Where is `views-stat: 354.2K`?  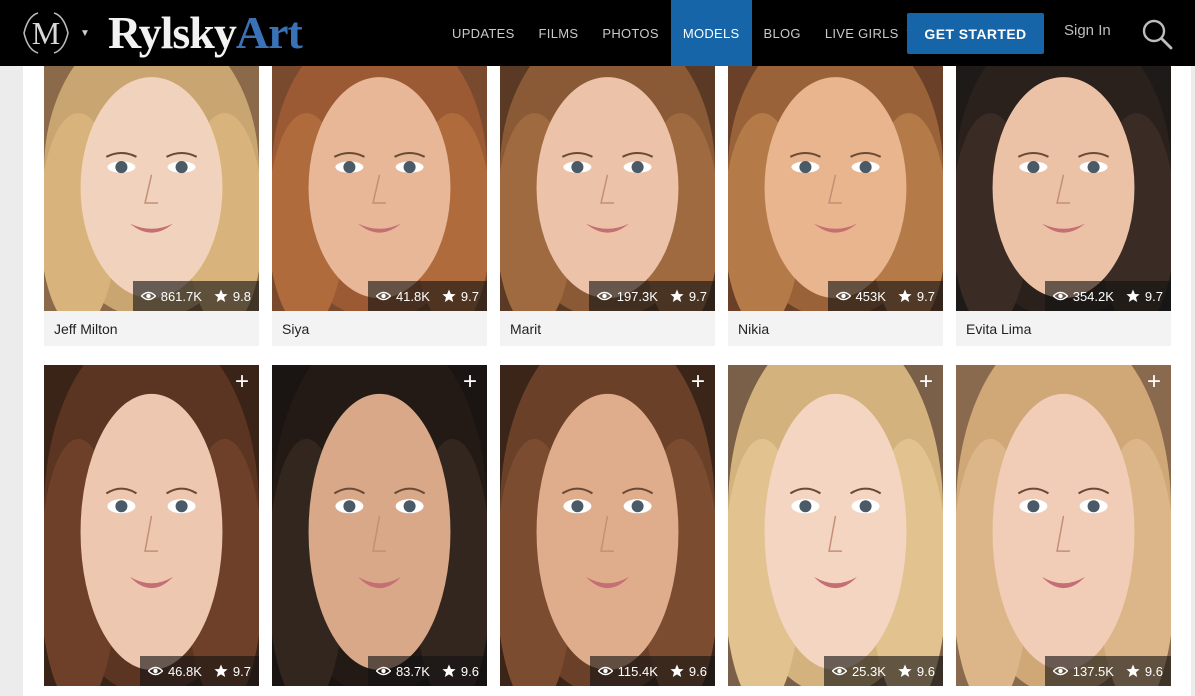
views-stat: 354.2K is located at coordinates (1083, 296).